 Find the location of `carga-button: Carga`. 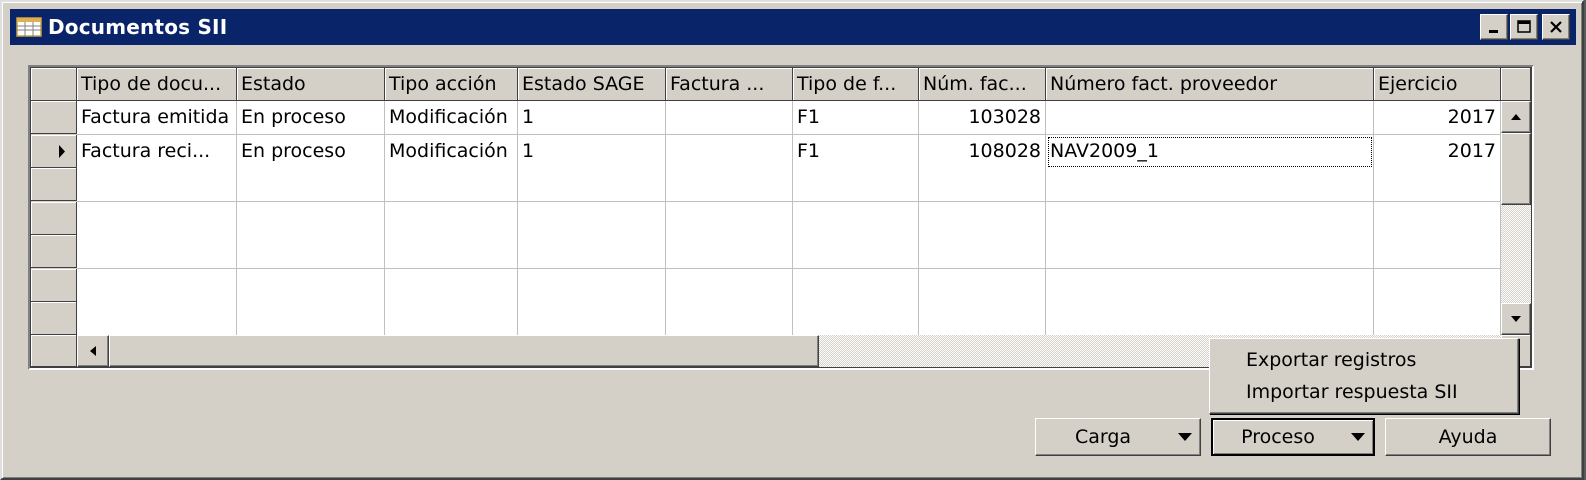

carga-button: Carga is located at coordinates (1118, 437).